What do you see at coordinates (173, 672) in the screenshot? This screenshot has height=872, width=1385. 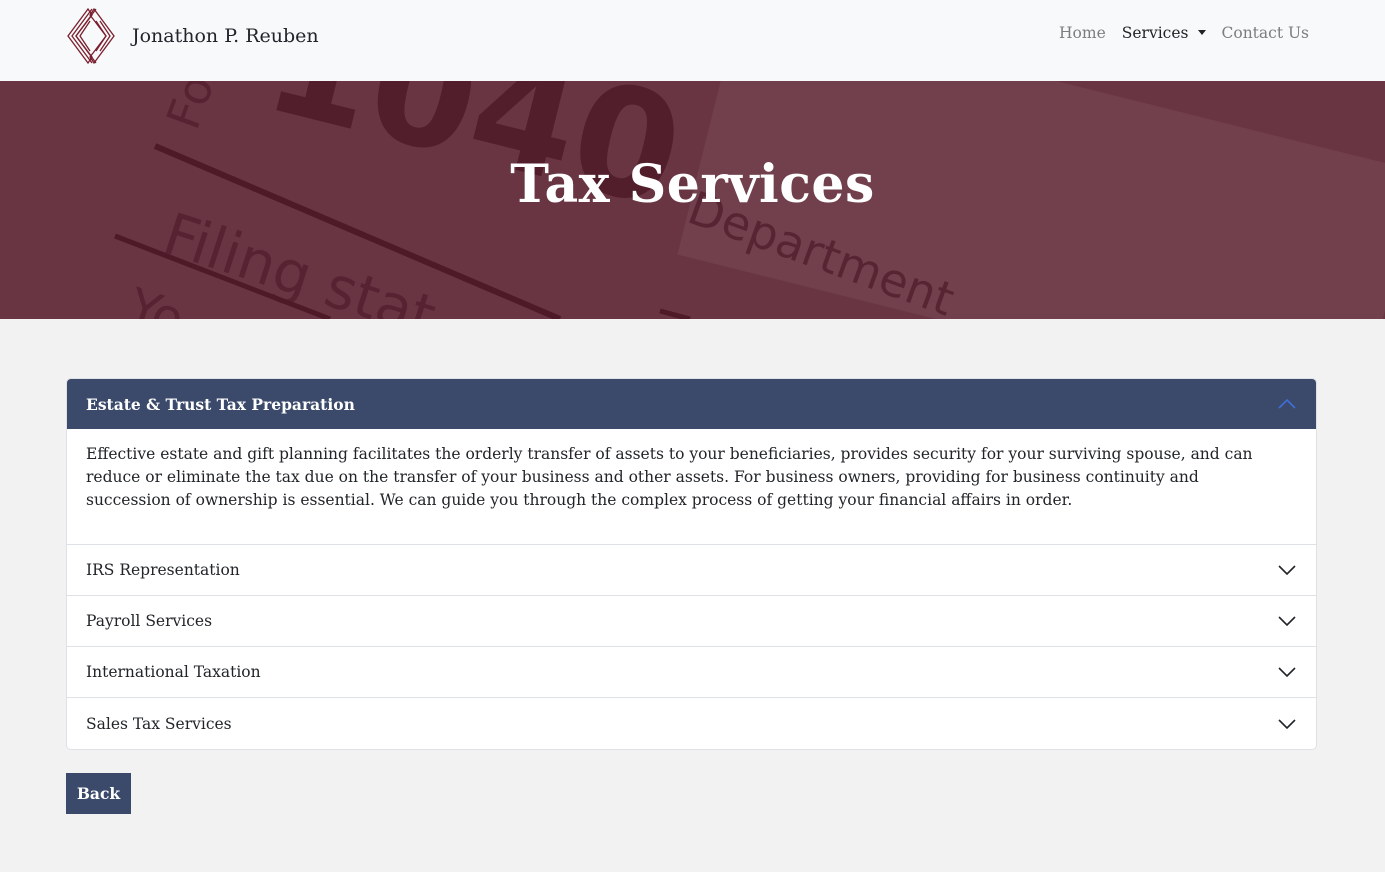 I see `accordion-item-label: International Taxation` at bounding box center [173, 672].